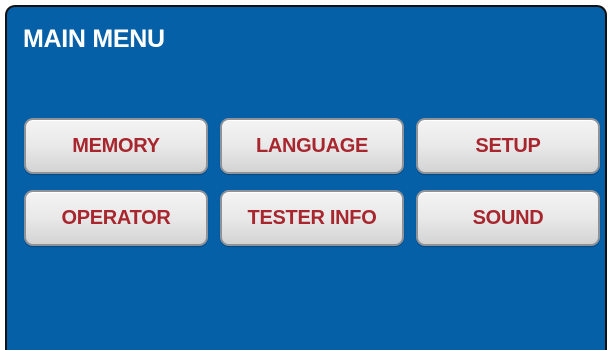 The width and height of the screenshot is (612, 350). I want to click on page-title: MAIN MENU, so click(94, 39).